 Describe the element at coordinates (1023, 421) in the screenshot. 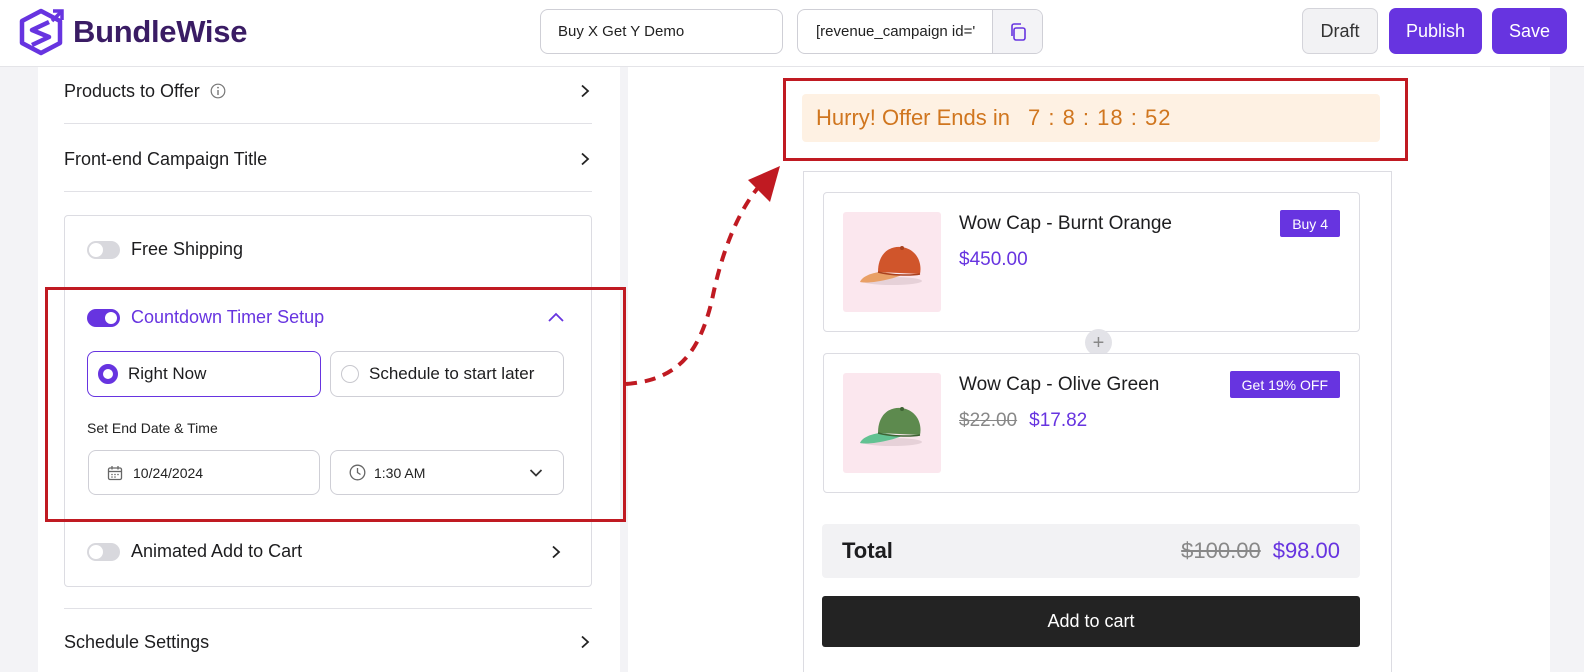

I see `product-price: $22.00 $17.82` at that location.